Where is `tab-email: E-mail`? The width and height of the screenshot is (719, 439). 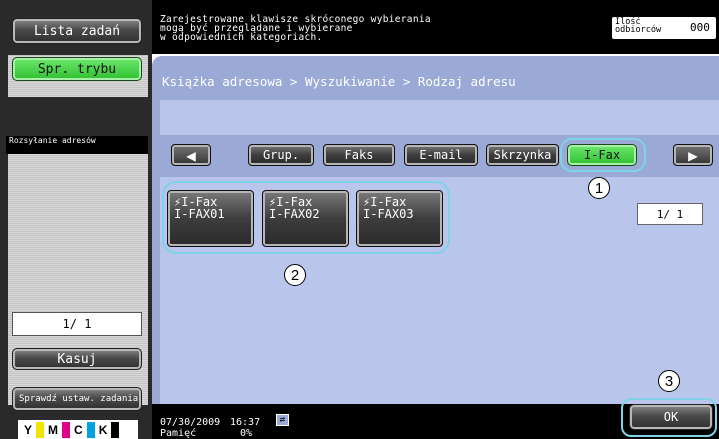 tab-email: E-mail is located at coordinates (441, 155).